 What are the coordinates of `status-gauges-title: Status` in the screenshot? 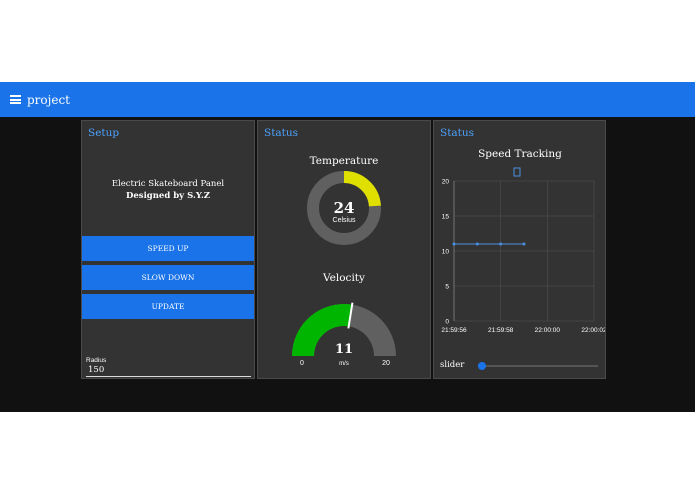 It's located at (281, 133).